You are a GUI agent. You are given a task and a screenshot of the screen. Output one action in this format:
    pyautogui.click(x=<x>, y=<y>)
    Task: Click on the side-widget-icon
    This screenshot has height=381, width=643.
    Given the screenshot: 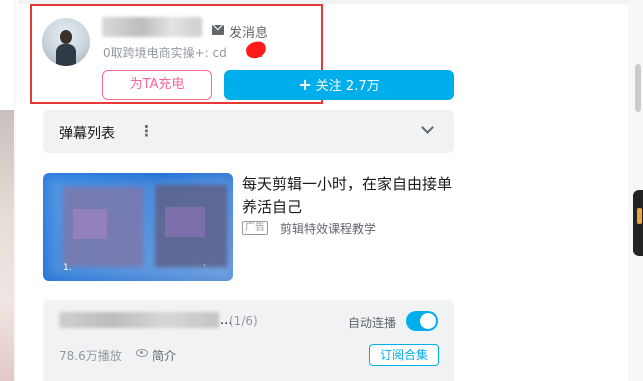 What is the action you would take?
    pyautogui.click(x=639, y=216)
    